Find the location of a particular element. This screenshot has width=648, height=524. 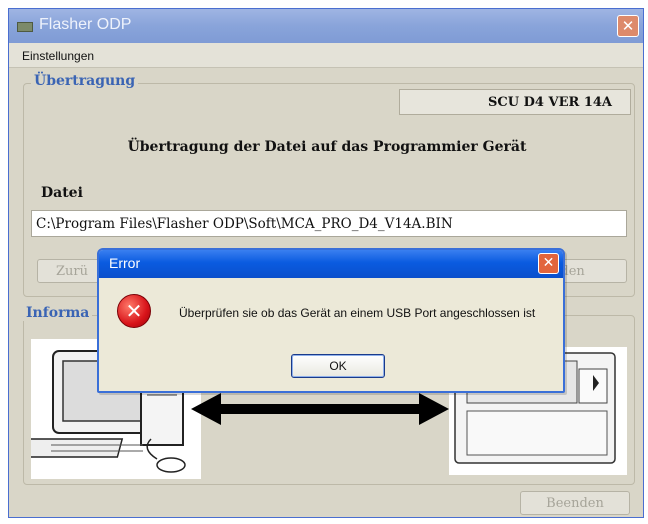

window-title: Flasher ODP is located at coordinates (85, 24).